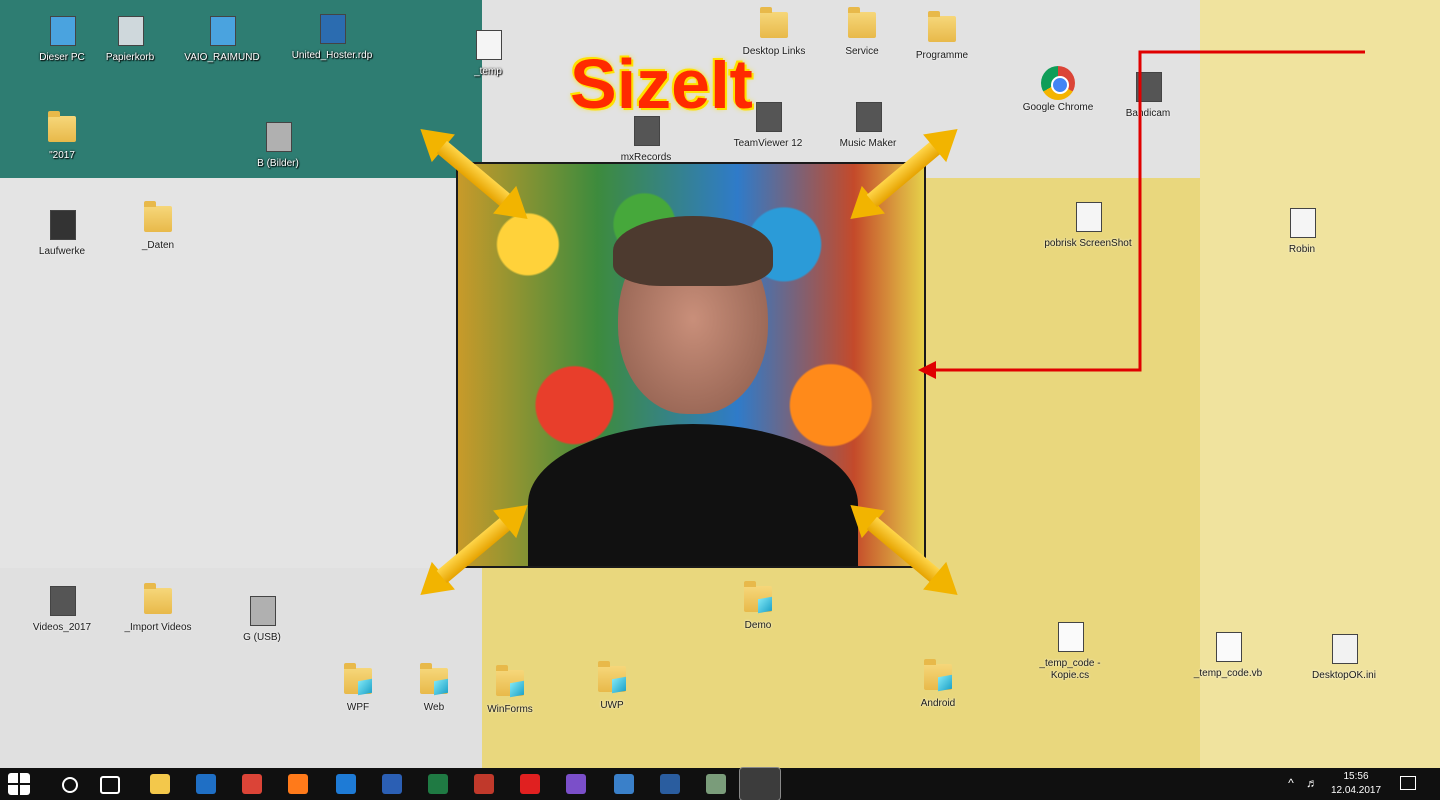 Image resolution: width=1440 pixels, height=800 pixels. Describe the element at coordinates (158, 245) in the screenshot. I see `desktop-icon-label: _Daten` at that location.